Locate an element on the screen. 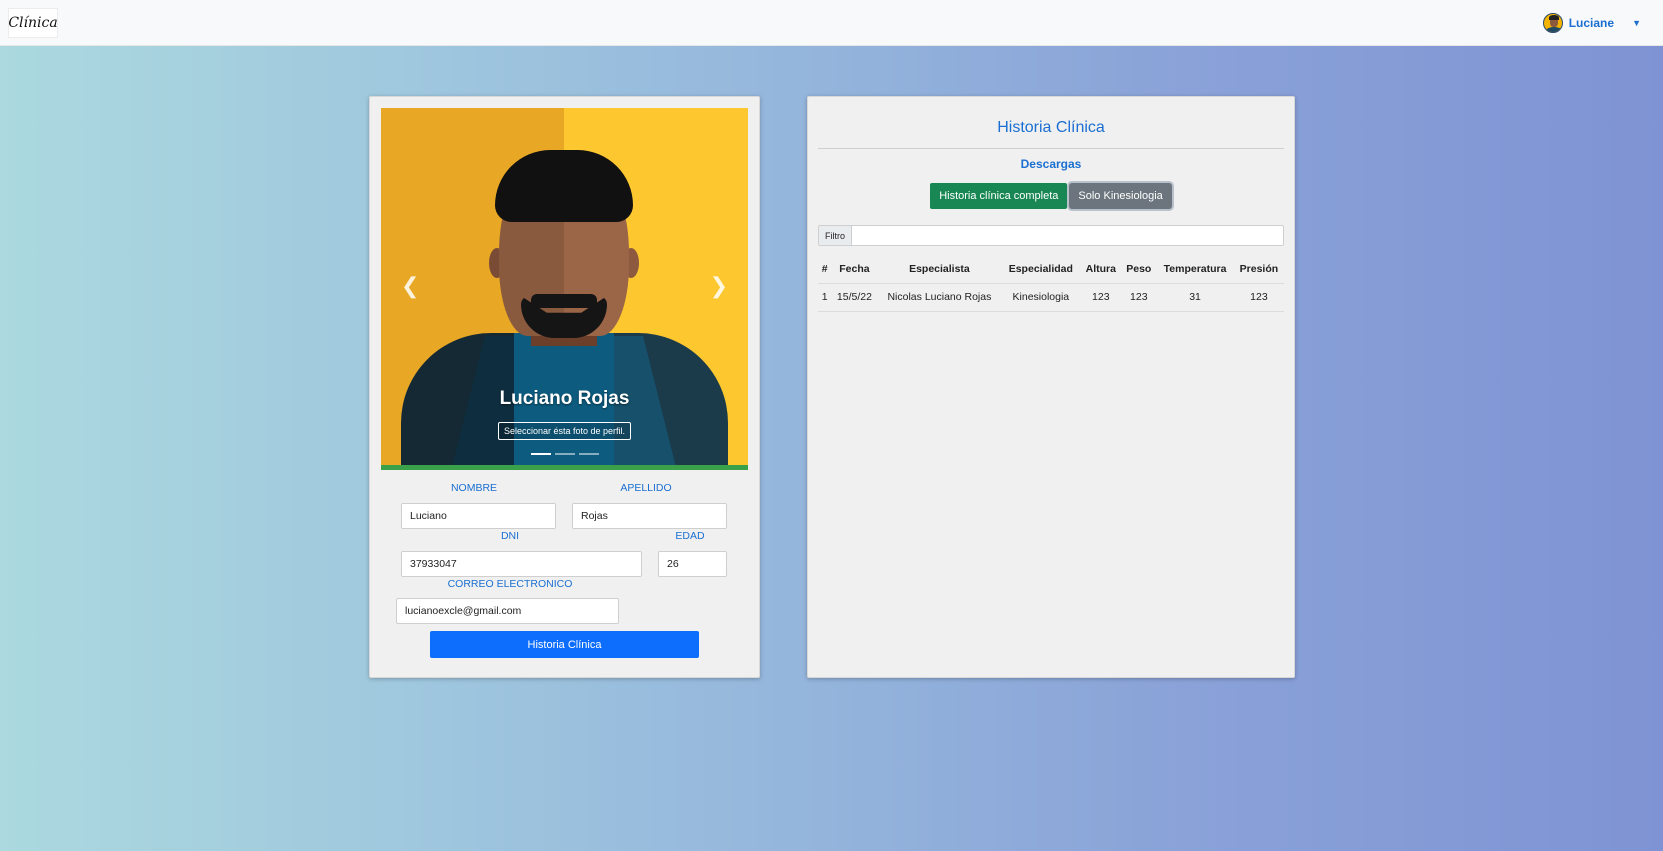 The height and width of the screenshot is (851, 1663). logo-text: Clínica is located at coordinates (33, 23).